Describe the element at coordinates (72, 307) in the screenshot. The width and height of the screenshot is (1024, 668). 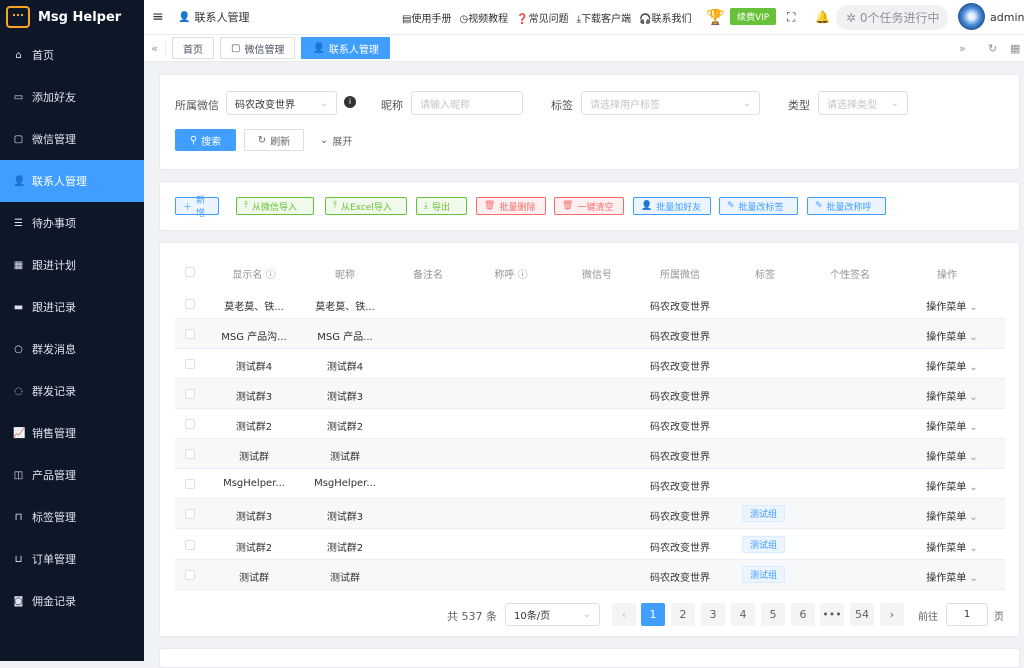
I see `sidebar-item-6: ▬ 跟进记录` at that location.